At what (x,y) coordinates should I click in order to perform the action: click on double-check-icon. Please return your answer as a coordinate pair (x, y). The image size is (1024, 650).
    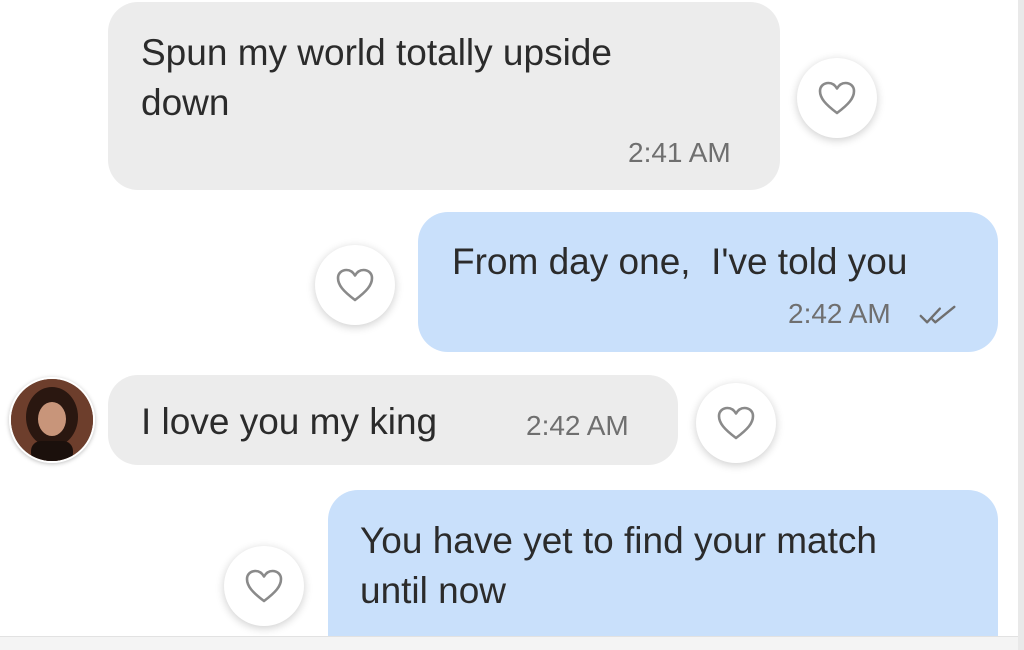
    Looking at the image, I should click on (937, 314).